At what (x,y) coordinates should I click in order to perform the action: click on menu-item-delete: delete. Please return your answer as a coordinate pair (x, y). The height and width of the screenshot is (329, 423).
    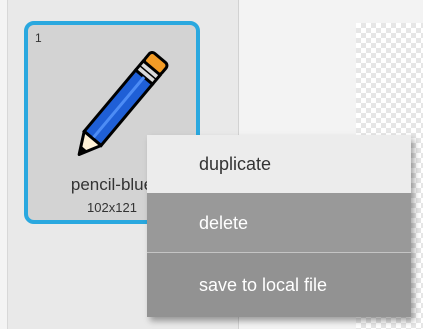
    Looking at the image, I should click on (279, 223).